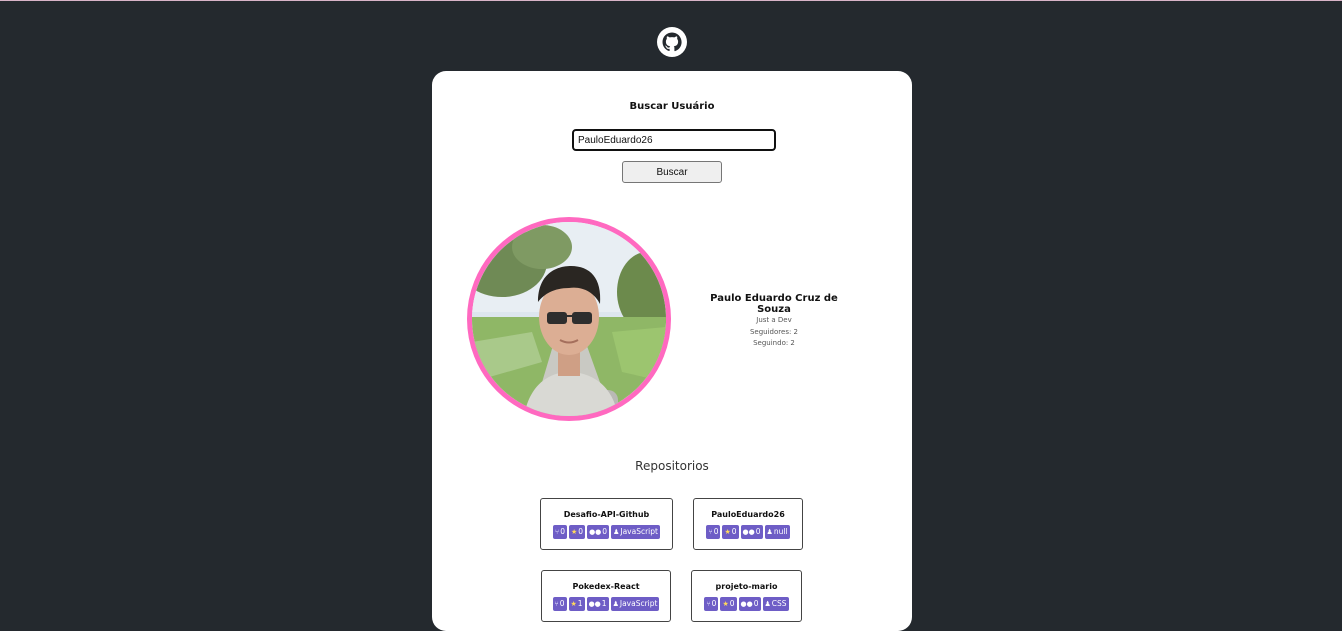 The height and width of the screenshot is (631, 1342). What do you see at coordinates (774, 320) in the screenshot?
I see `profile-bio: Just a Dev` at bounding box center [774, 320].